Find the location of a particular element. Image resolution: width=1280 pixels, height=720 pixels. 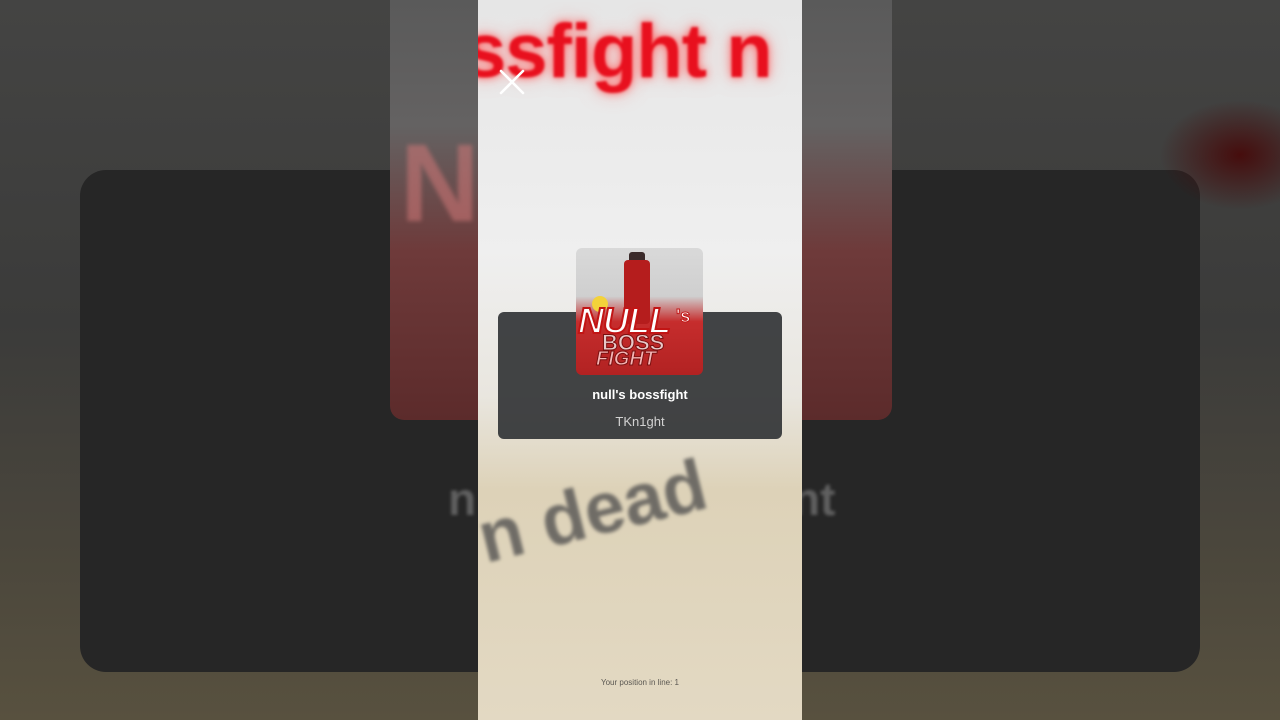

background-red-glow is located at coordinates (1220, 155).